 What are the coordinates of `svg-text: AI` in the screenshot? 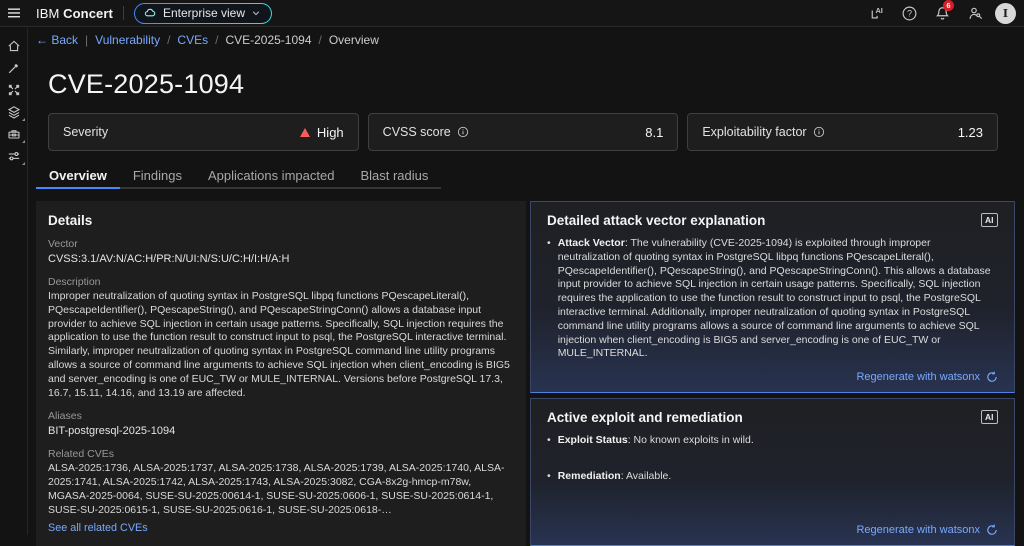 It's located at (878, 10).